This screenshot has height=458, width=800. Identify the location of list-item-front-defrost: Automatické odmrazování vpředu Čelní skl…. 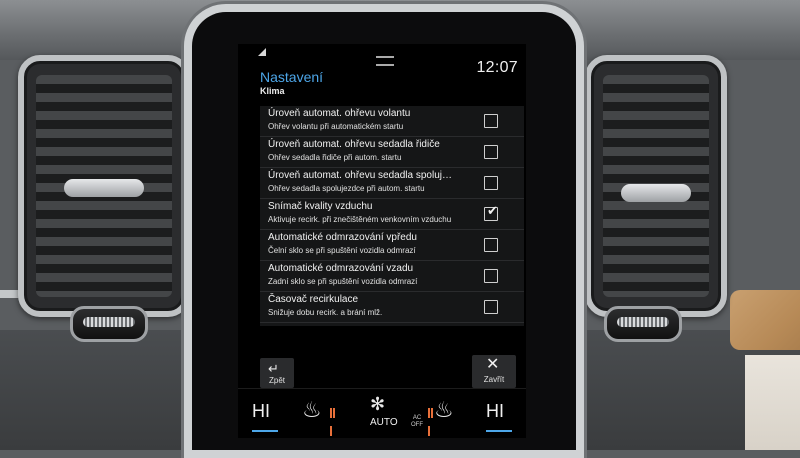
(392, 245).